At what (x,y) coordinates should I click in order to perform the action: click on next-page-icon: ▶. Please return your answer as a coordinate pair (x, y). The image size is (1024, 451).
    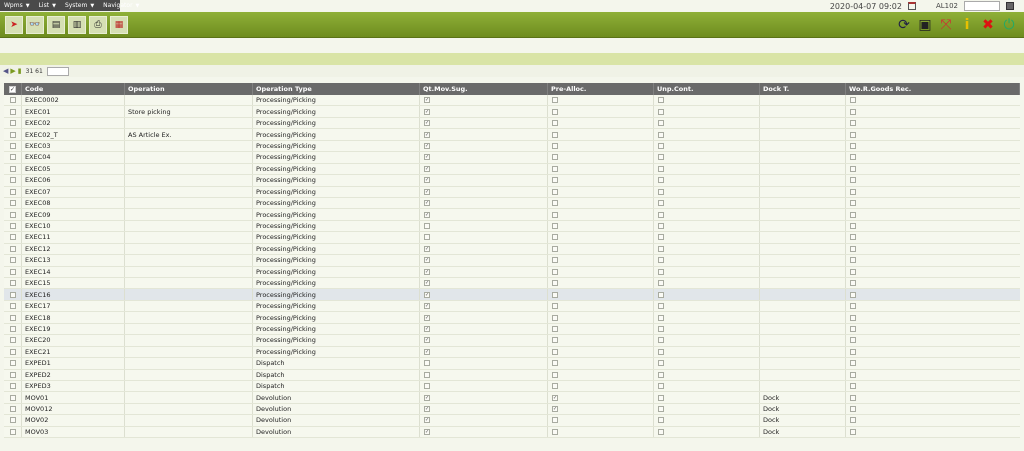
    Looking at the image, I should click on (12, 71).